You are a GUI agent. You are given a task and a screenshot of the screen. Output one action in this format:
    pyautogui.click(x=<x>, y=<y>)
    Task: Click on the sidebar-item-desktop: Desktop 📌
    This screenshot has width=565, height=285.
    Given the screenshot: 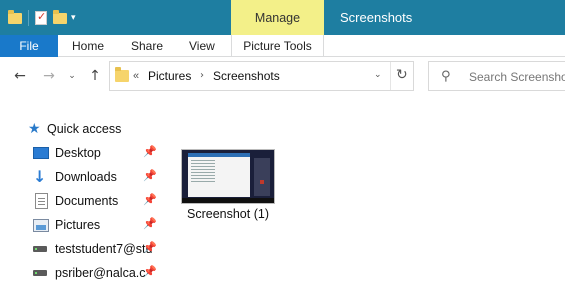 What is the action you would take?
    pyautogui.click(x=82, y=153)
    